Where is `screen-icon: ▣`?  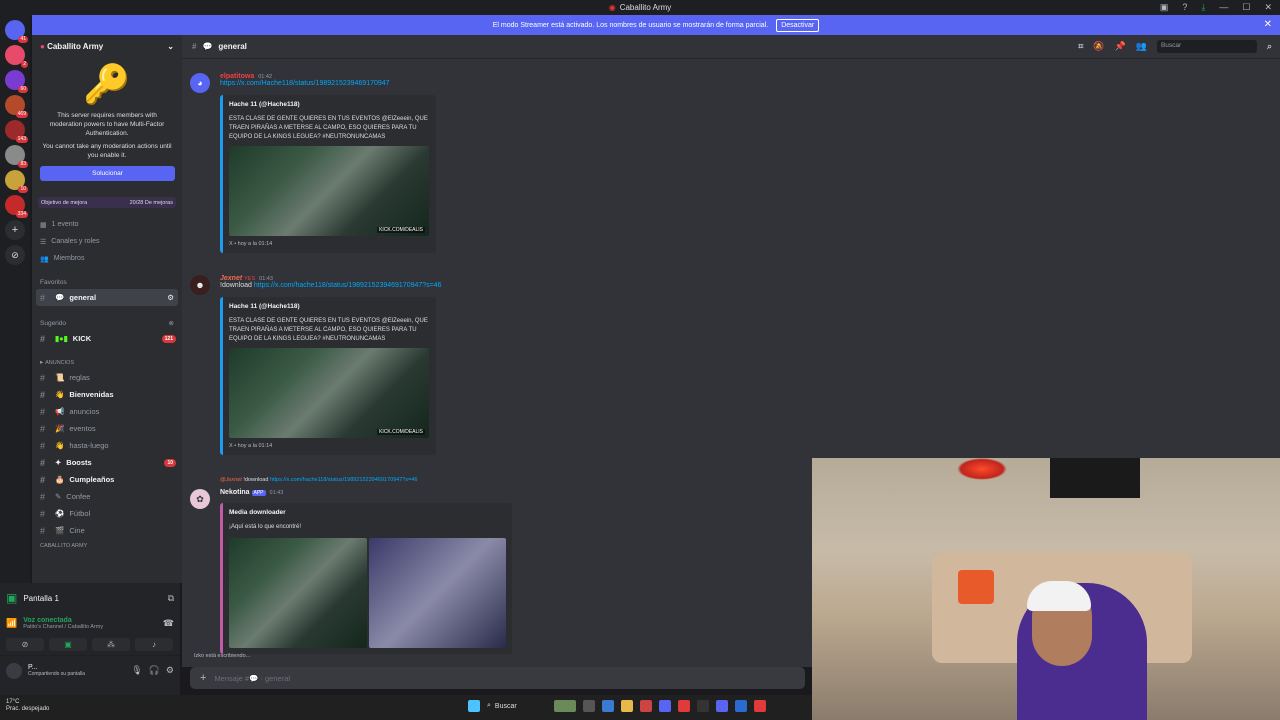 screen-icon: ▣ is located at coordinates (1164, 7).